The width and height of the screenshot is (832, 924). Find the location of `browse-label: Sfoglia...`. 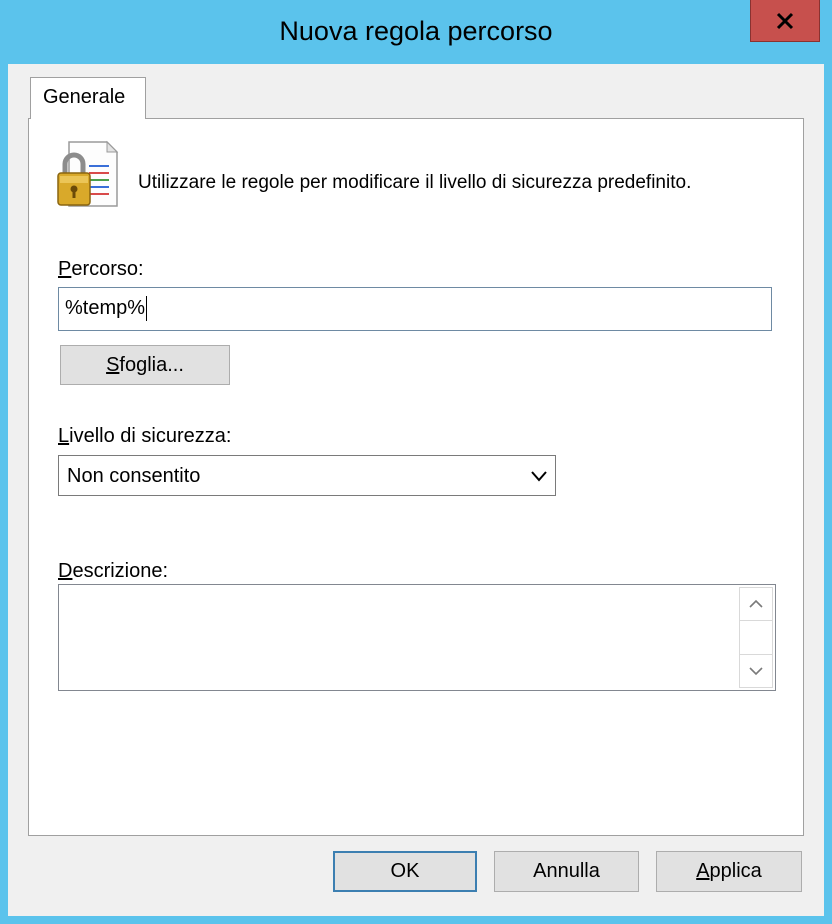

browse-label: Sfoglia... is located at coordinates (145, 364).